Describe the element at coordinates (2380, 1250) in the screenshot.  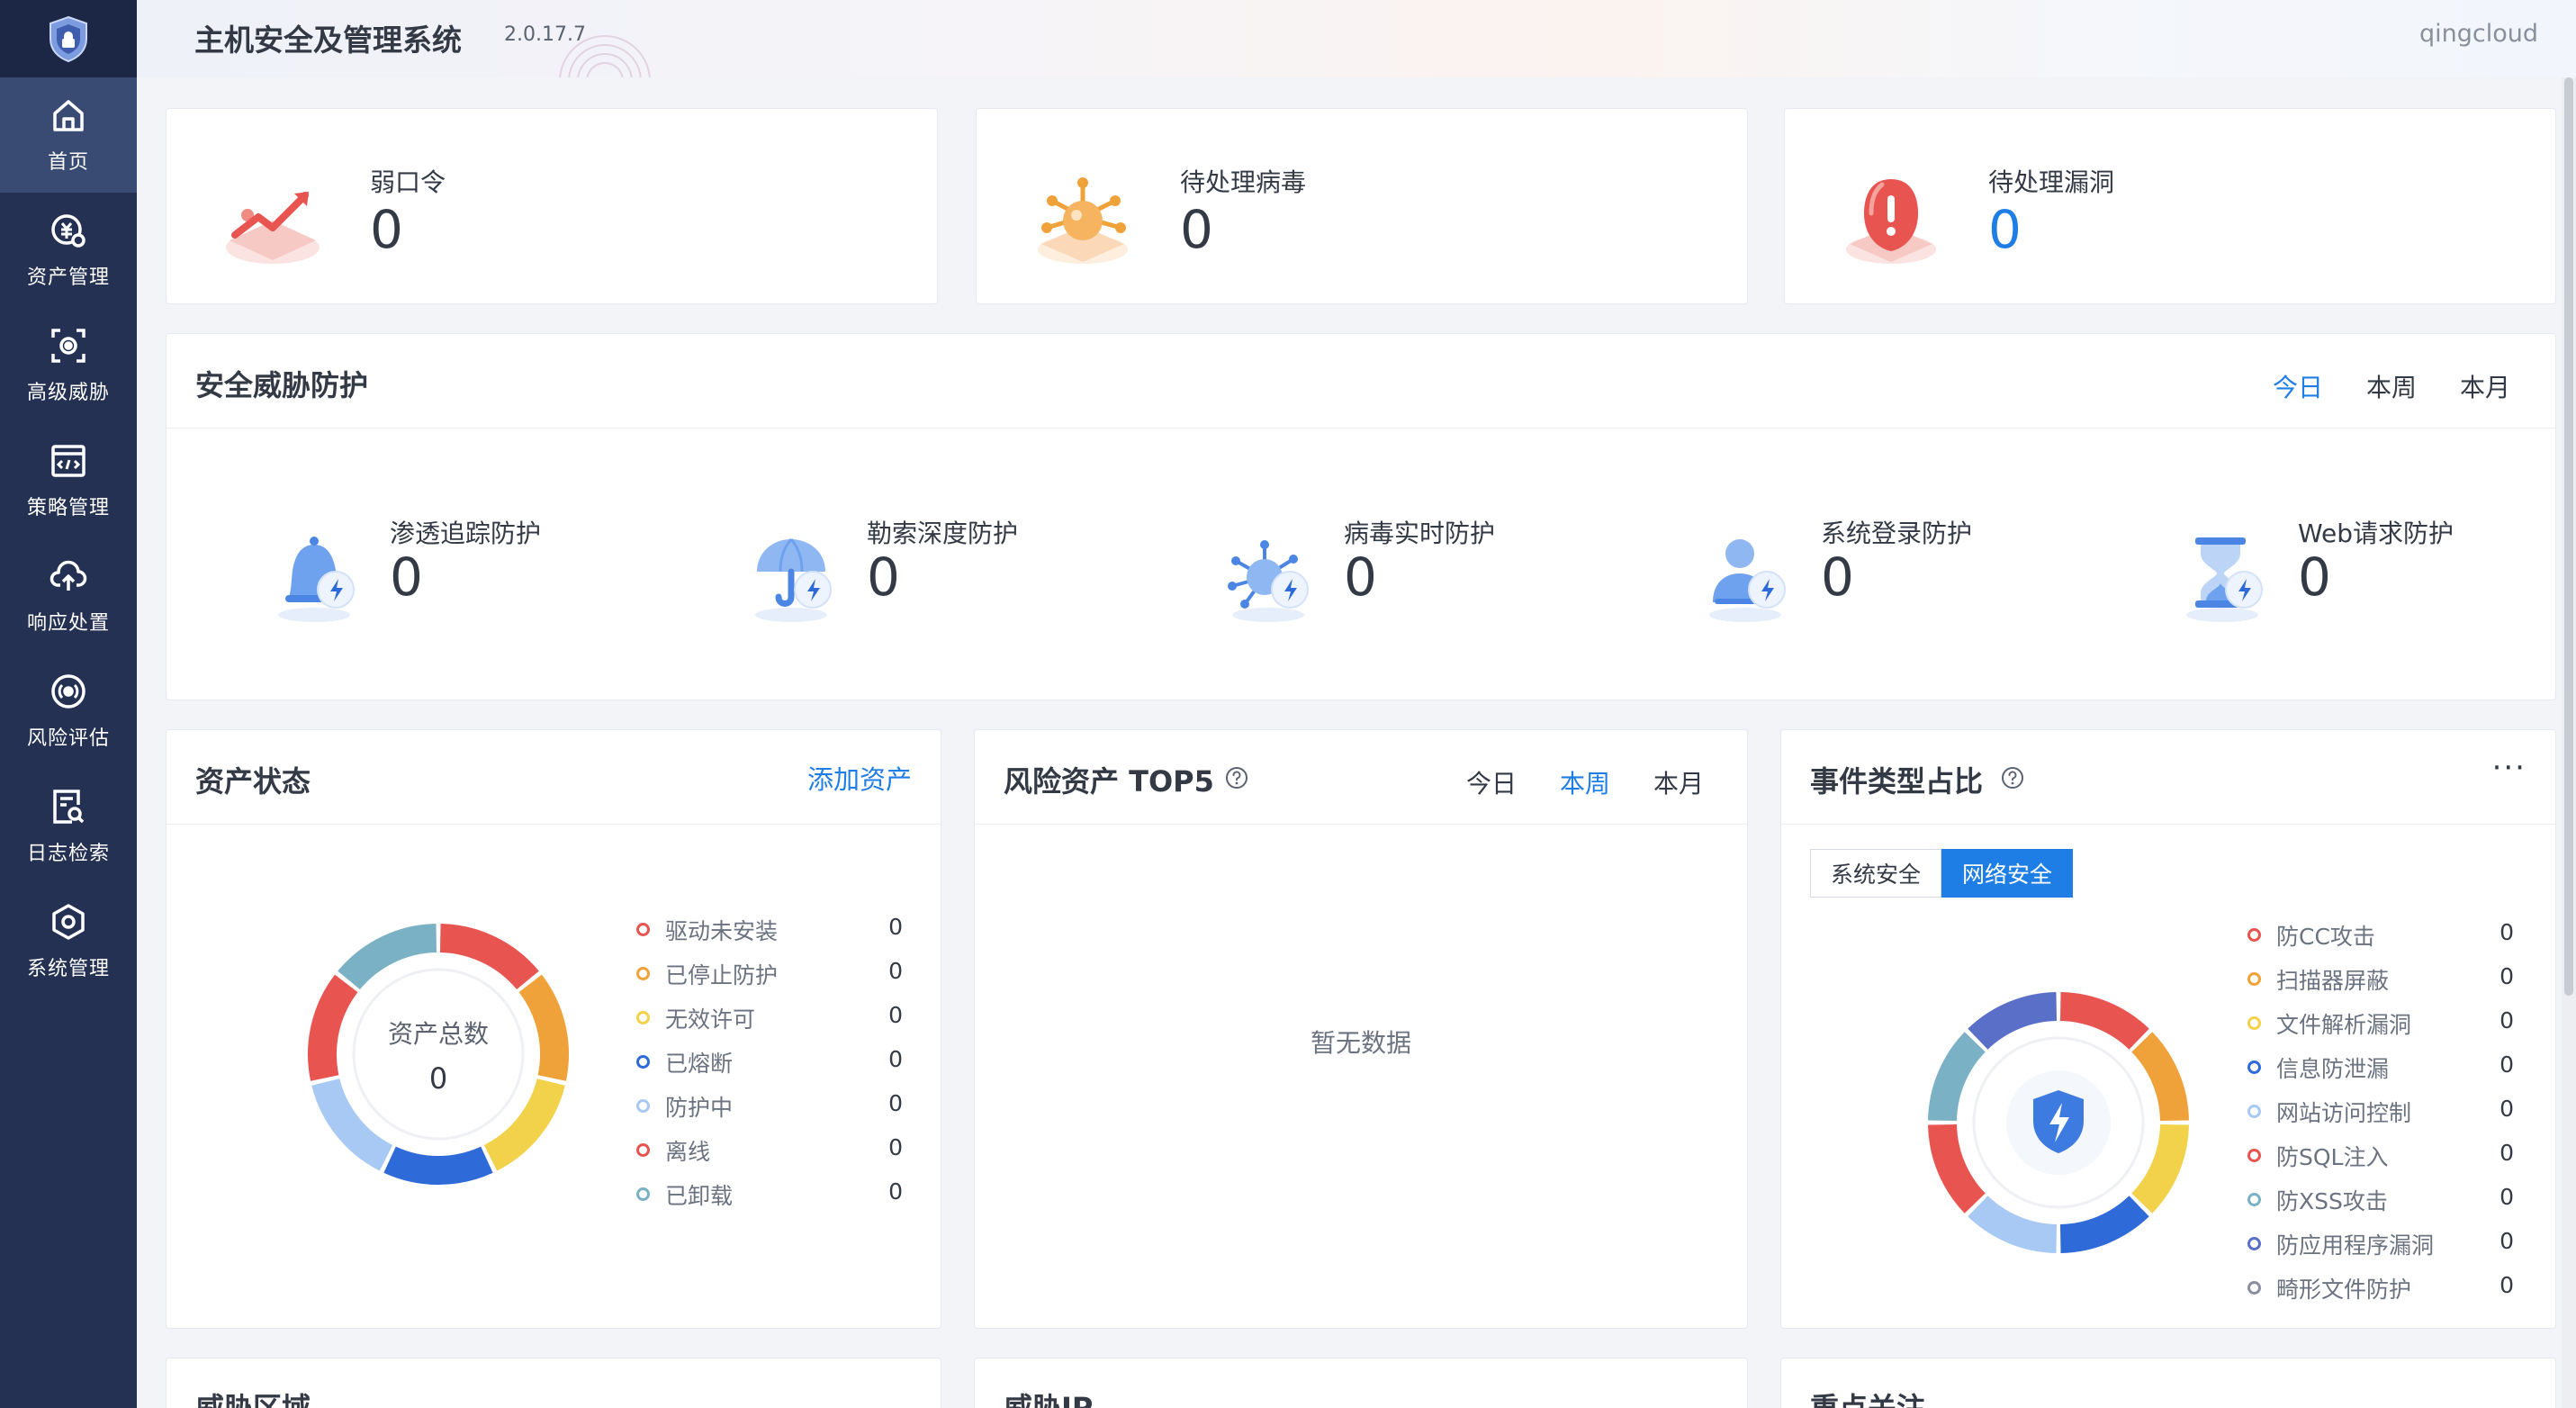
I see `legend-item: 防应用程序漏洞 0` at that location.